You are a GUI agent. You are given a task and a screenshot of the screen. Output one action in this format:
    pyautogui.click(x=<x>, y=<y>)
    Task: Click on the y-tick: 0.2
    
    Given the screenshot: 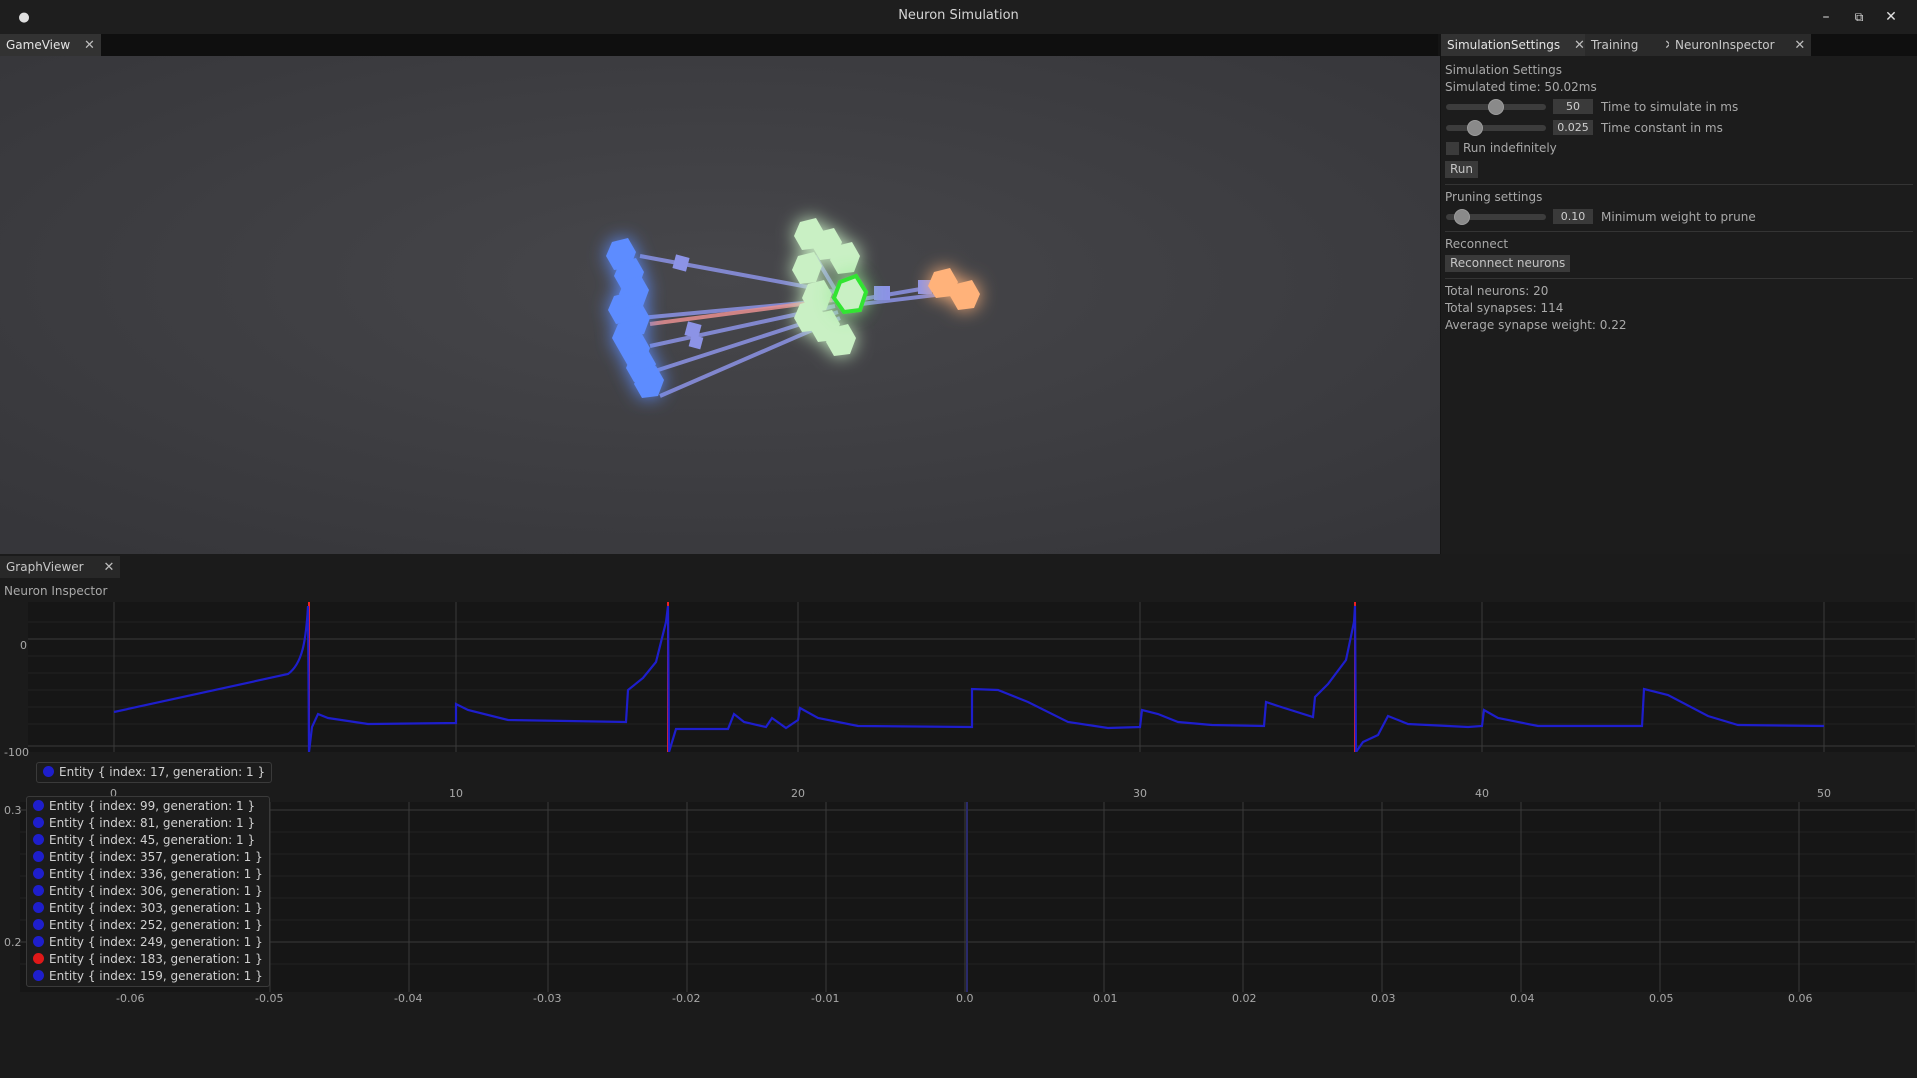 What is the action you would take?
    pyautogui.click(x=13, y=942)
    